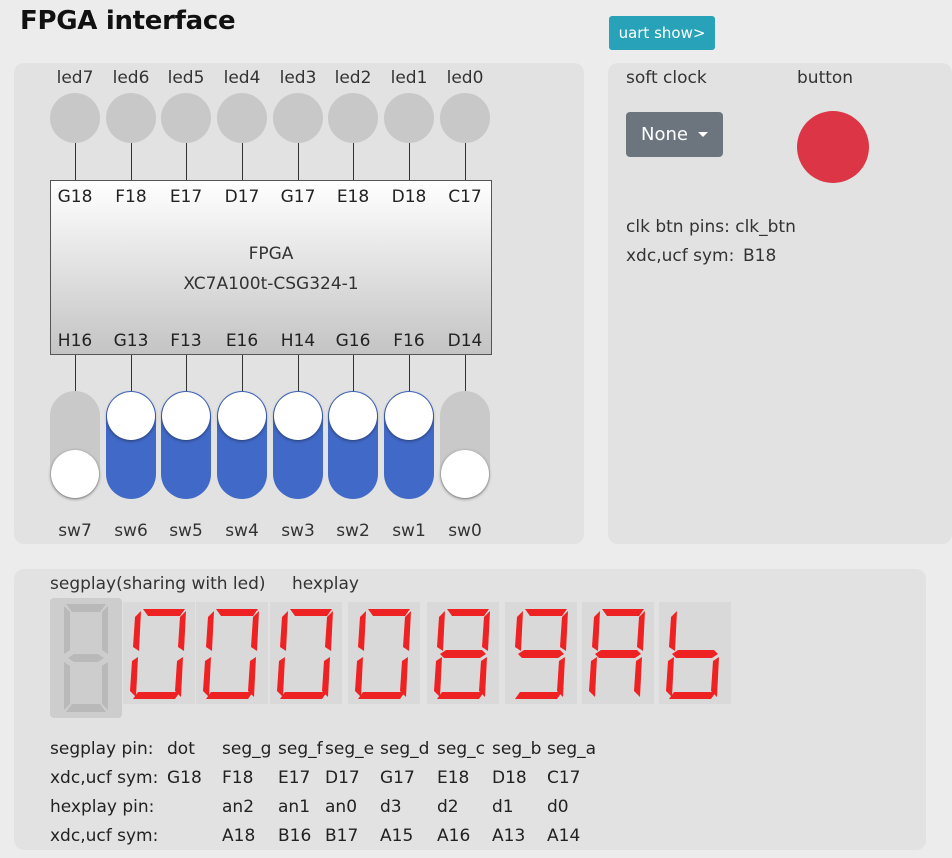 The height and width of the screenshot is (858, 952). Describe the element at coordinates (517, 749) in the screenshot. I see `pin-table-cell: seg_b` at that location.